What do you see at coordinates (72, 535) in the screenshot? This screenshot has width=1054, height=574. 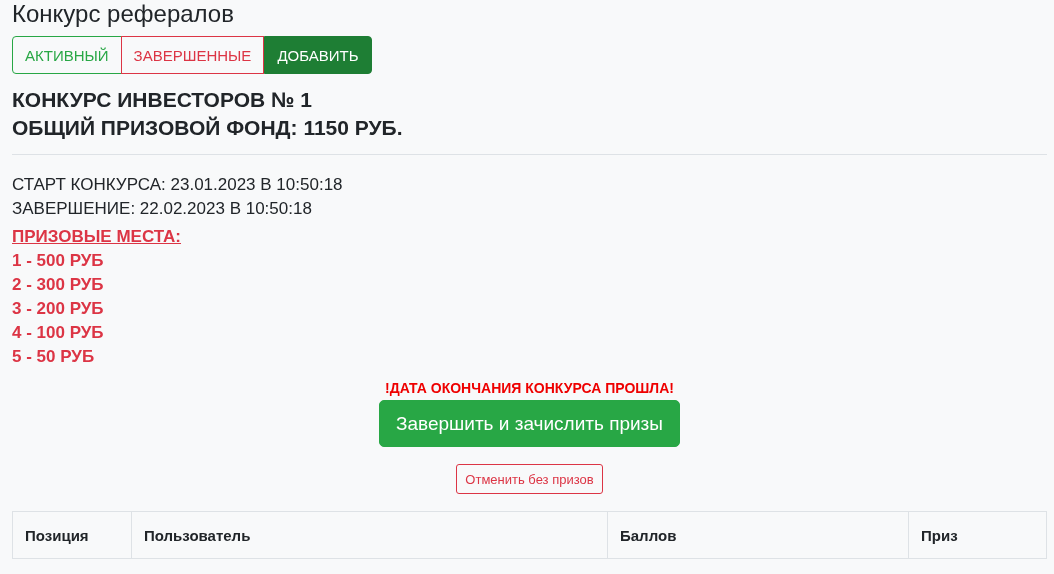 I see `column-header: Позиция` at bounding box center [72, 535].